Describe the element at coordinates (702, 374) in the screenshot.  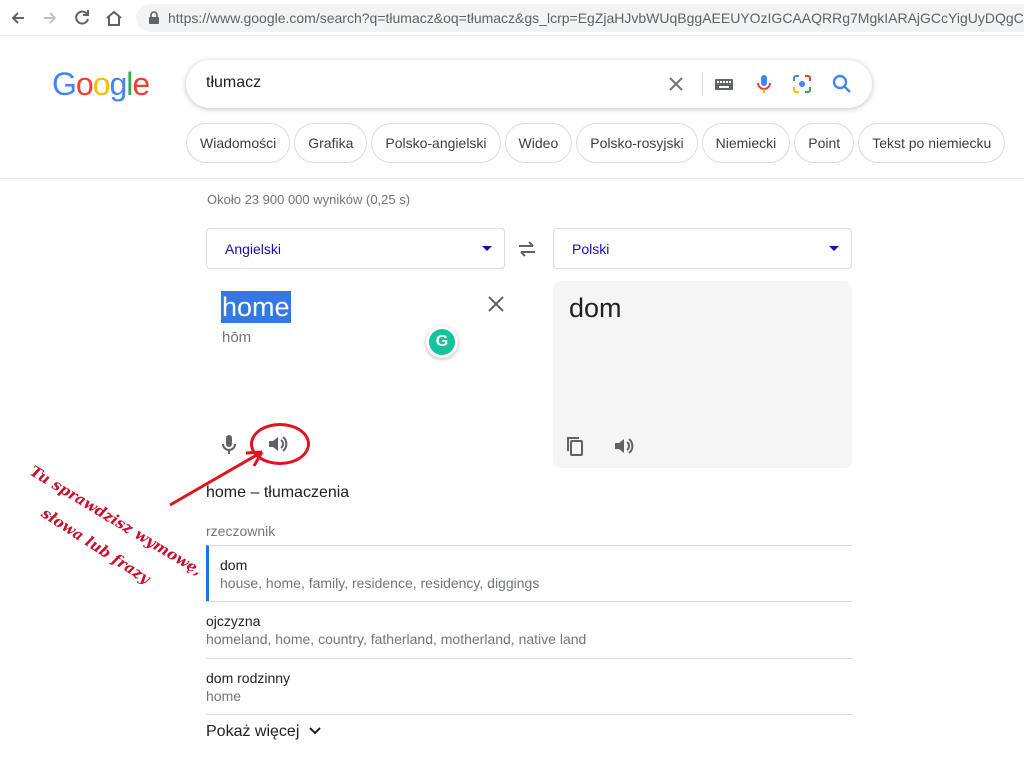
I see `target-panel: dom` at that location.